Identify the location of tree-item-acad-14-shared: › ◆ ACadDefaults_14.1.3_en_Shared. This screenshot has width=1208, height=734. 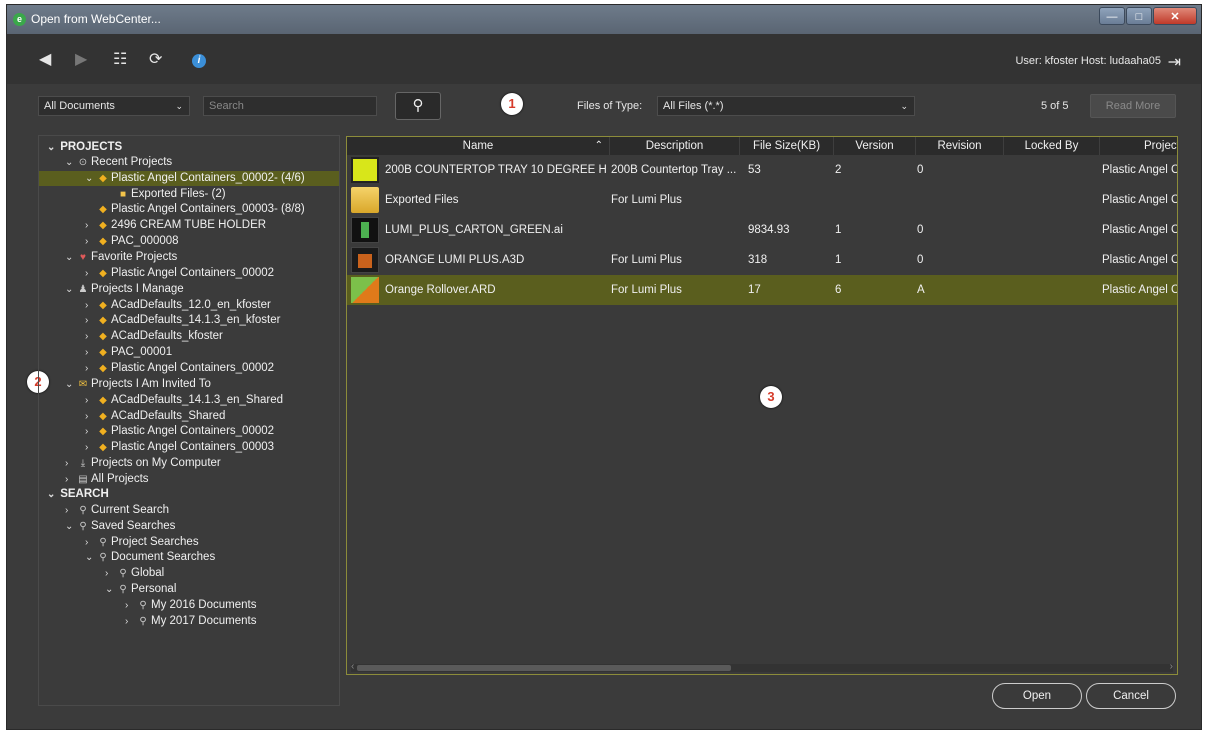
(184, 400).